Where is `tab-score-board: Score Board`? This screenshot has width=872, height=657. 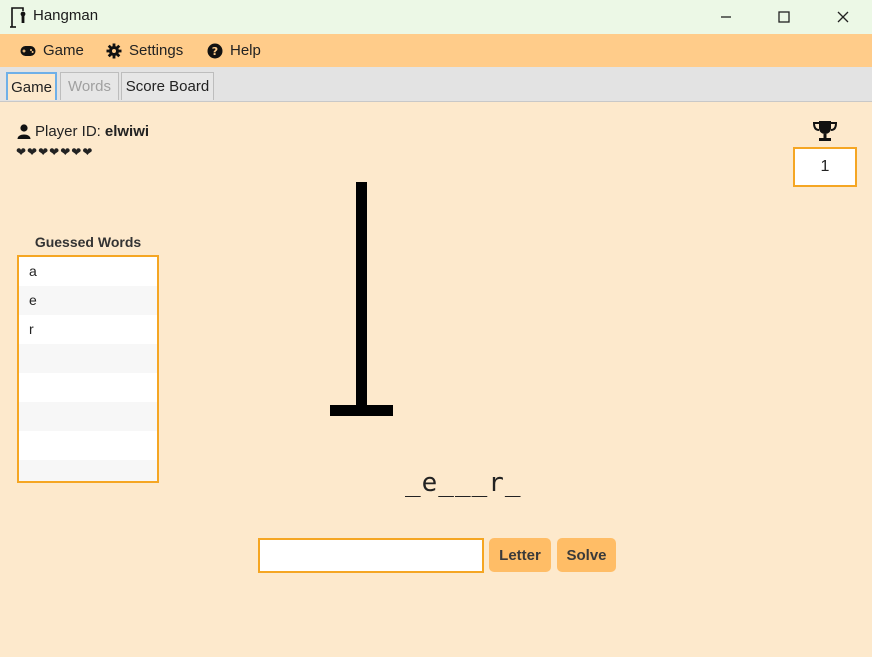 tab-score-board: Score Board is located at coordinates (167, 86).